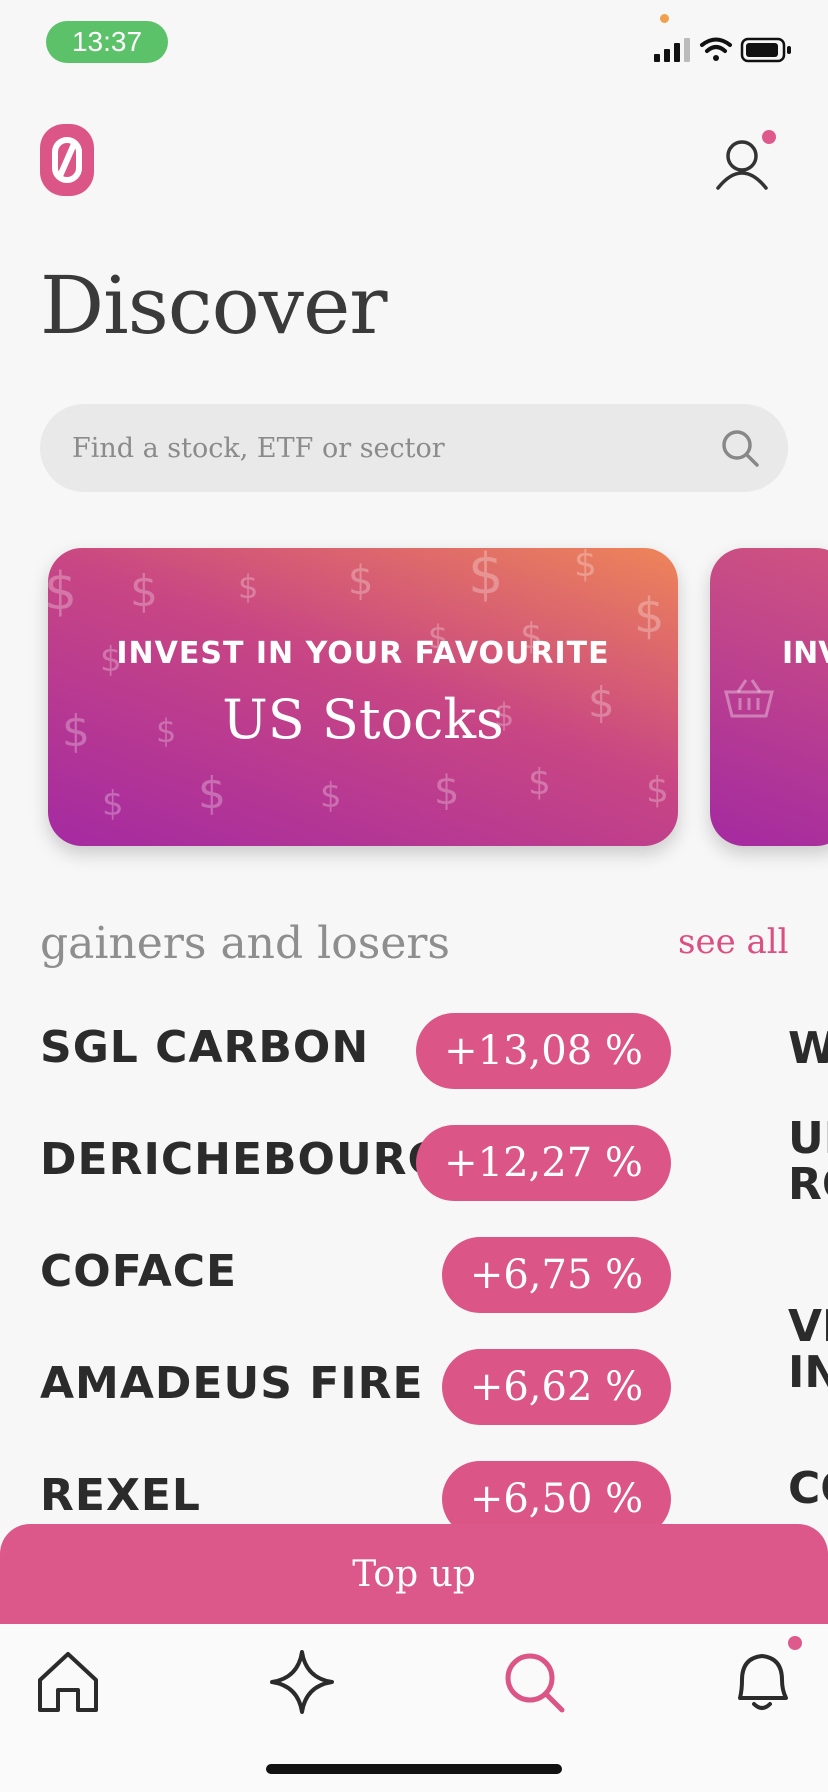  I want to click on stock-name-cut: VI IN, so click(808, 1350).